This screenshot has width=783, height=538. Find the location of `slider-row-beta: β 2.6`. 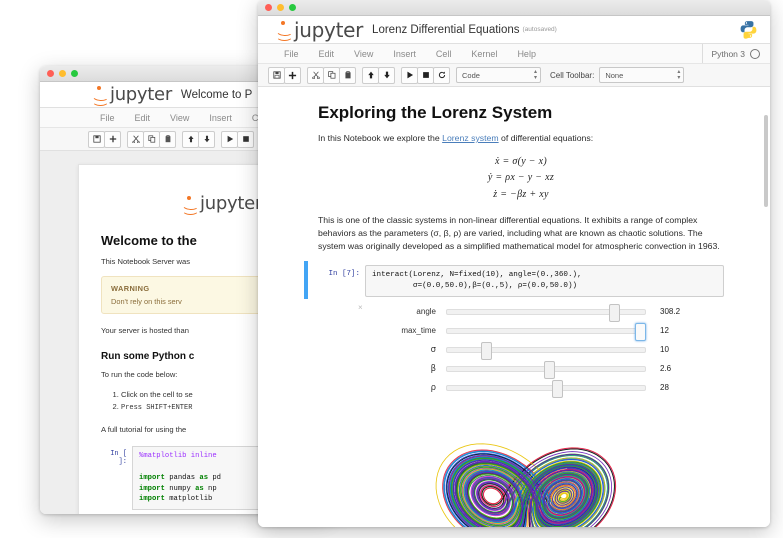

slider-row-beta: β 2.6 is located at coordinates (521, 369).